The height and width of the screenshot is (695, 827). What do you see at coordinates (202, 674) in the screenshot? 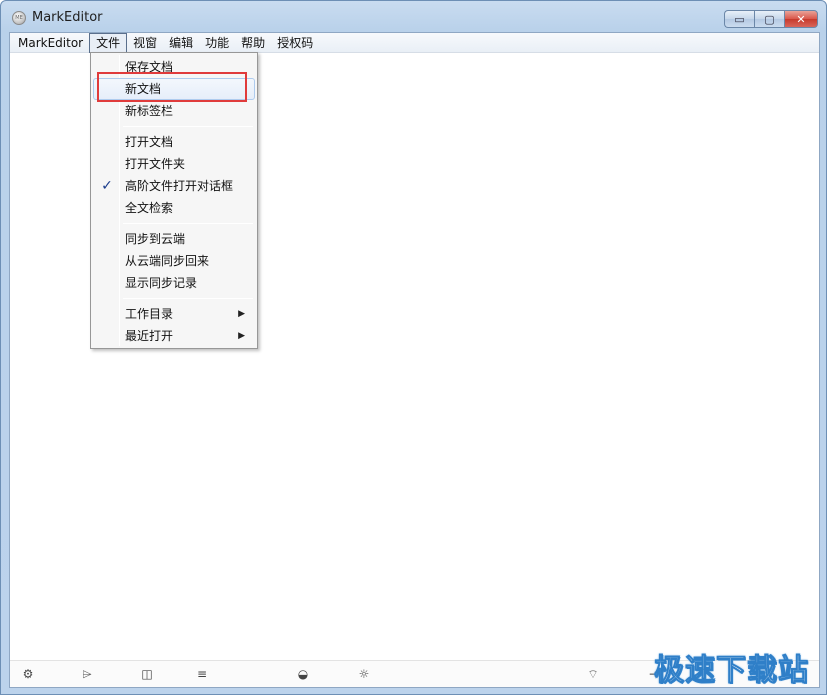
I see `list-menu-icon: ≡` at bounding box center [202, 674].